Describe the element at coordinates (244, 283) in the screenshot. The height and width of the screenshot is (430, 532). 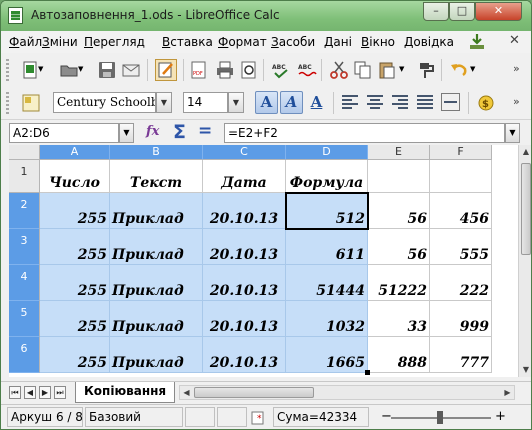
I see `cell-c4: 20.10.13` at that location.